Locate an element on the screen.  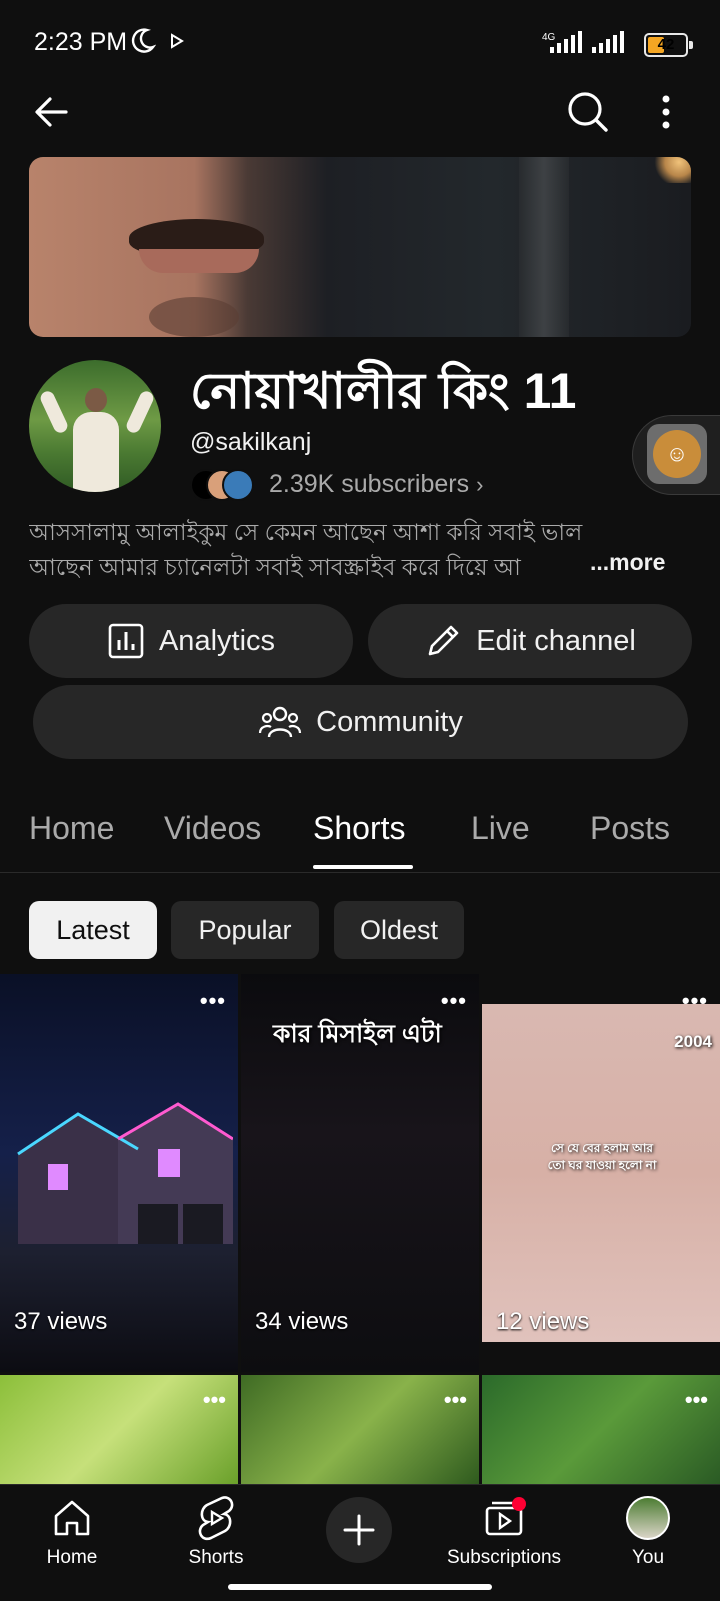
channel-tabs: Home Videos Shorts Live Posts is located at coordinates (360, 831).